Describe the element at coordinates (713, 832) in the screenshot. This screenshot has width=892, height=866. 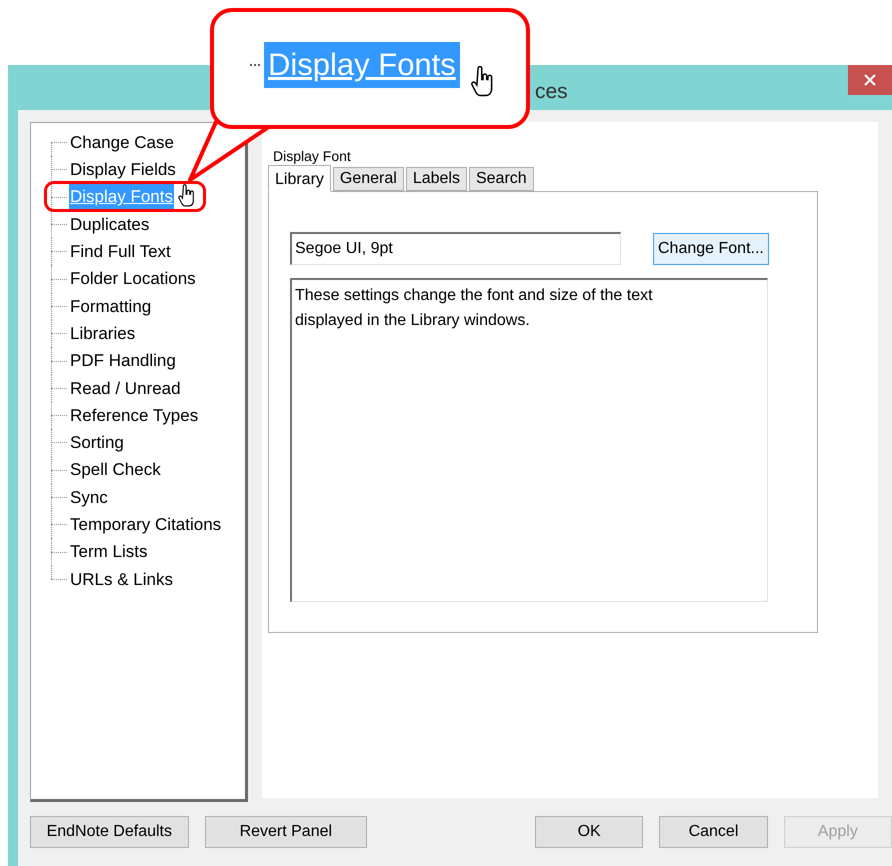
I see `cancel-button: Cancel` at that location.